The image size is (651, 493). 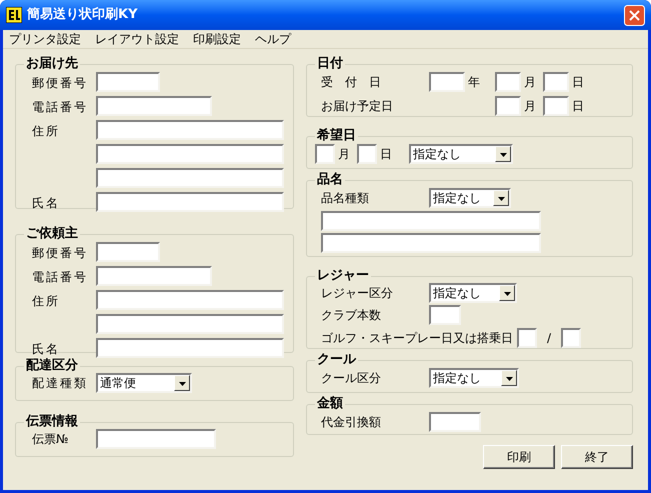 What do you see at coordinates (144, 383) in the screenshot?
I see `dropdown: 通常便` at bounding box center [144, 383].